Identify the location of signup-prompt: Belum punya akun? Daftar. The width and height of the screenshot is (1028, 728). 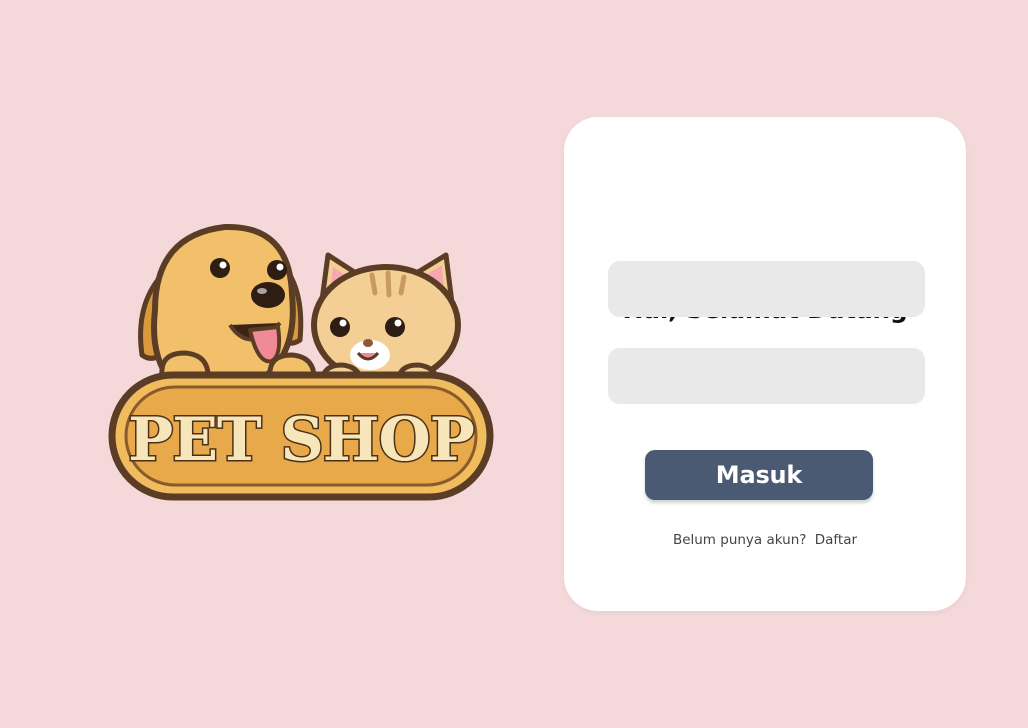
(765, 540).